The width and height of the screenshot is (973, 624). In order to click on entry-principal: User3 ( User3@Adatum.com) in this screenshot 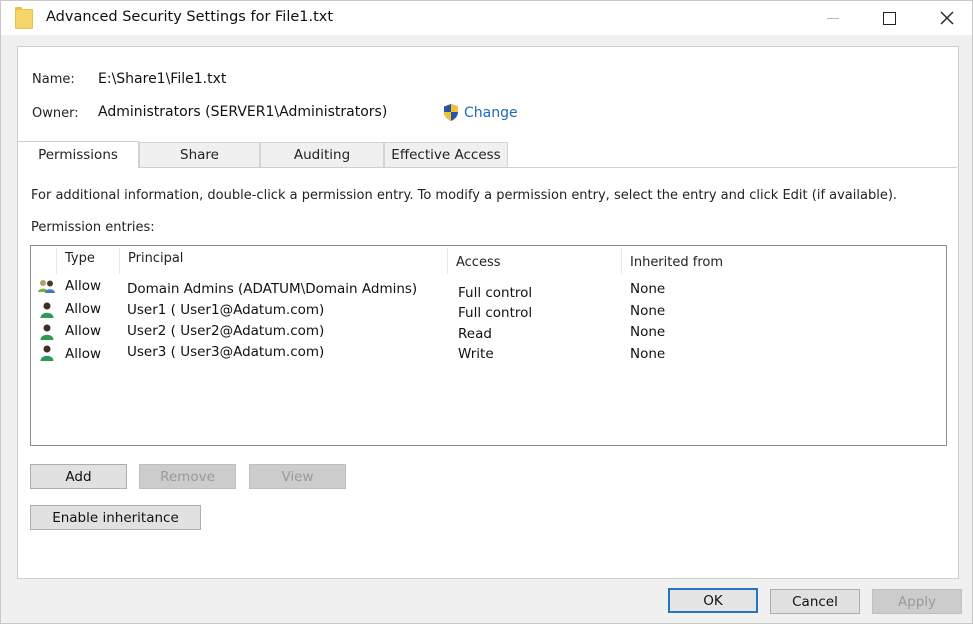, I will do `click(226, 352)`.